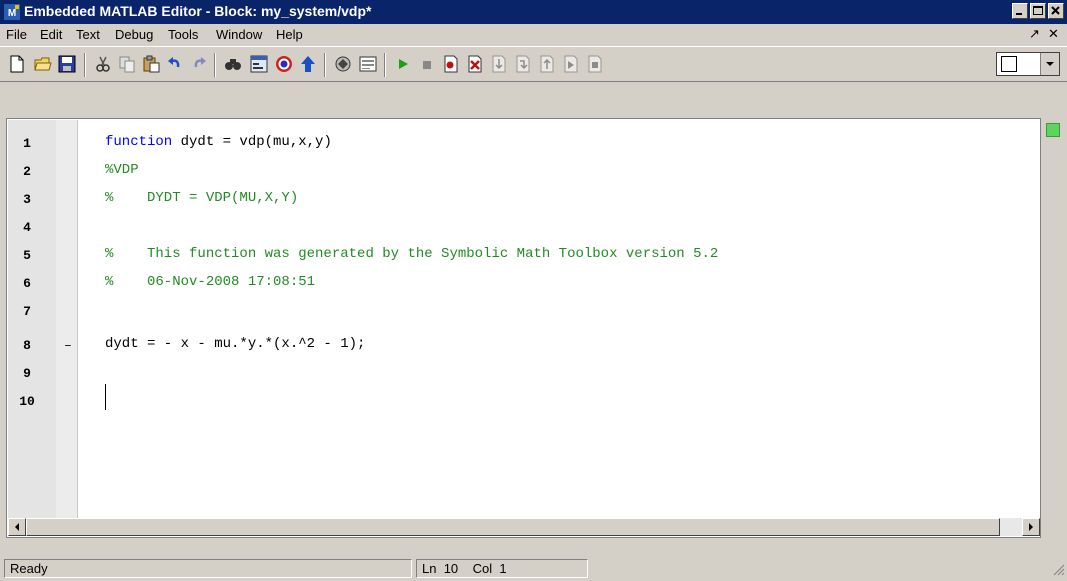 The width and height of the screenshot is (1067, 581). What do you see at coordinates (595, 64) in the screenshot?
I see `exit-debug-icon` at bounding box center [595, 64].